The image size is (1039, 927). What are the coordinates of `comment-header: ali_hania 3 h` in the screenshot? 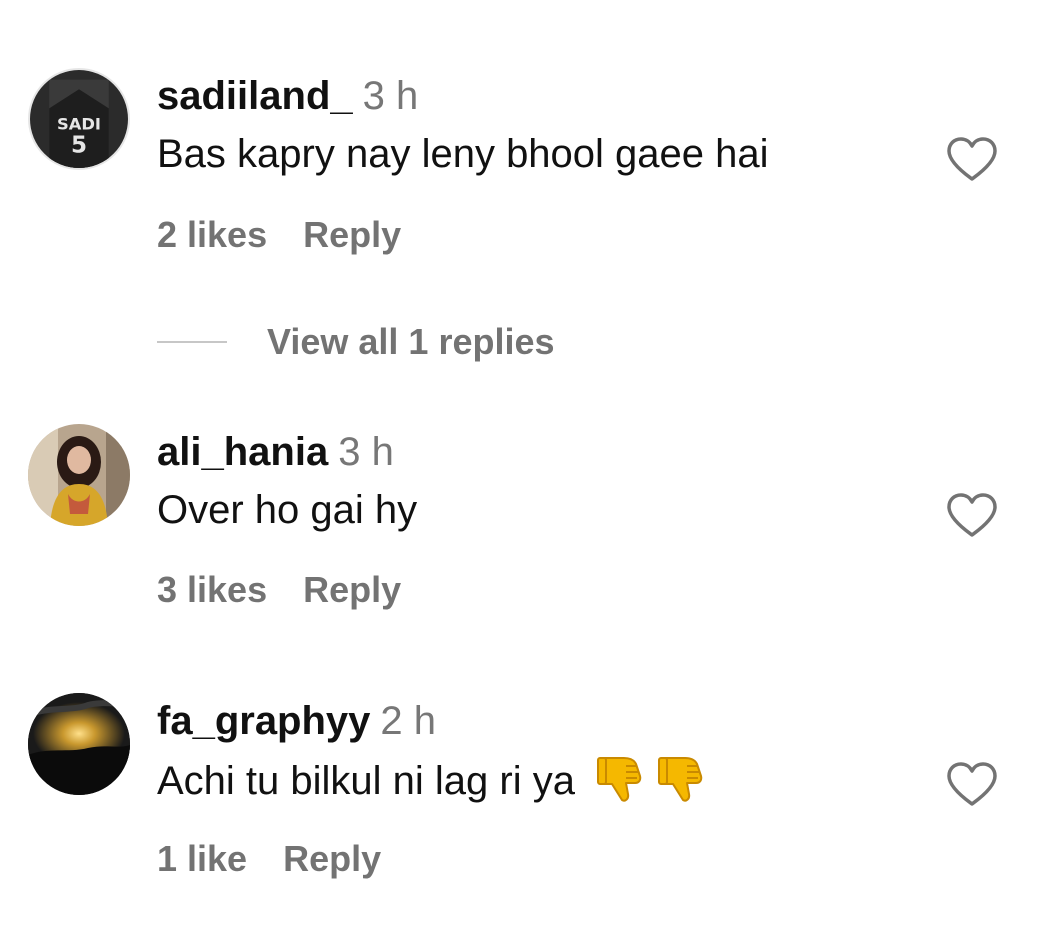 It's located at (275, 452).